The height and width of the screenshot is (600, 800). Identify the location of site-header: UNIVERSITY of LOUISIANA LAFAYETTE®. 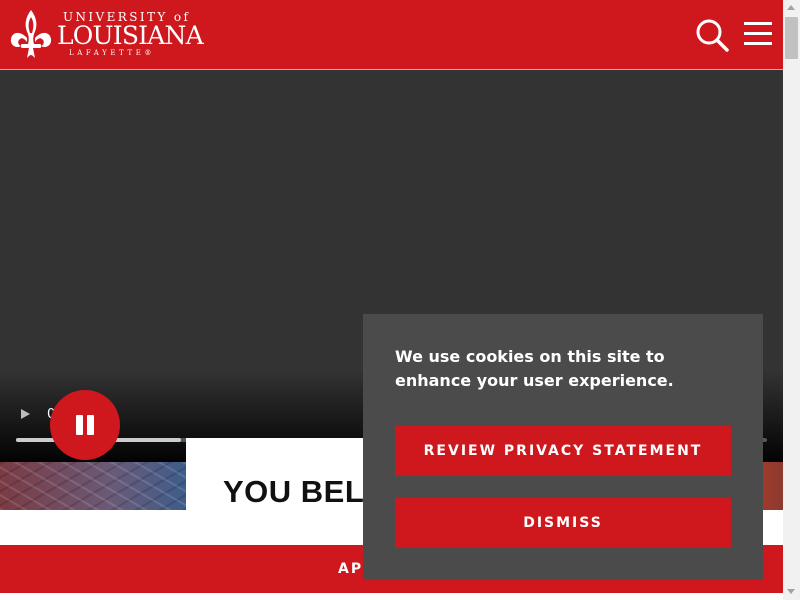
(391, 35).